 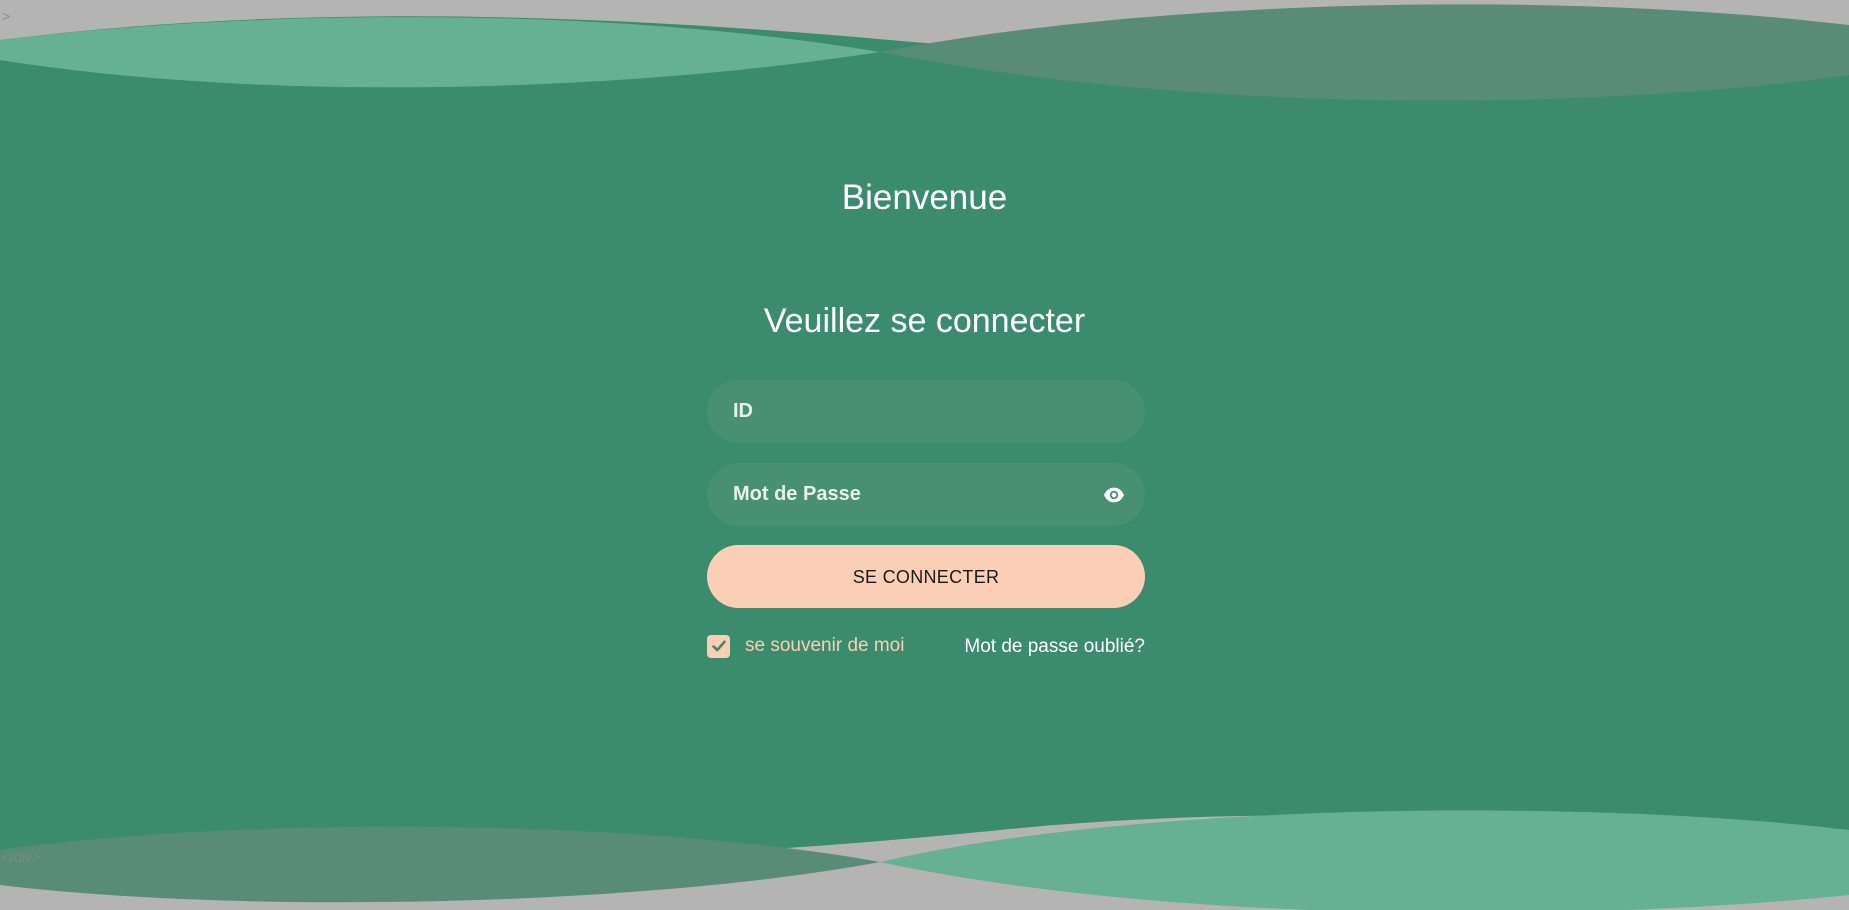 I want to click on check-icon, so click(x=718, y=646).